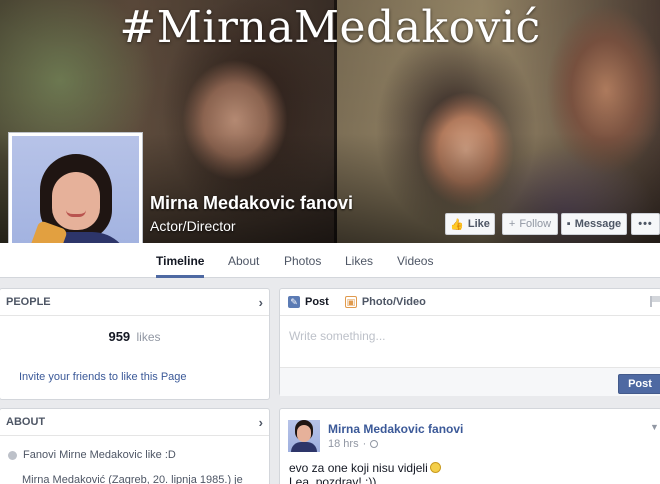  I want to click on story-timestamp: 18 hrs ·, so click(353, 444).